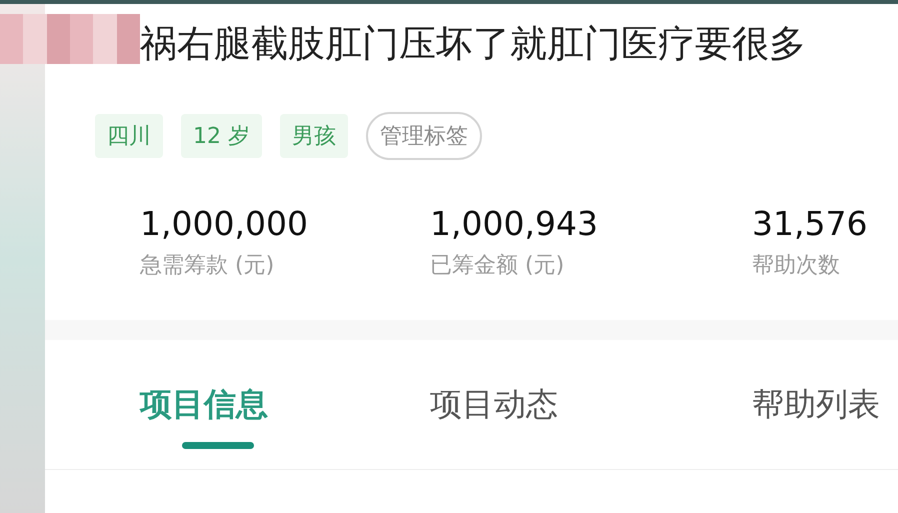 The height and width of the screenshot is (513, 898). I want to click on tab: 帮助列表, so click(821, 404).